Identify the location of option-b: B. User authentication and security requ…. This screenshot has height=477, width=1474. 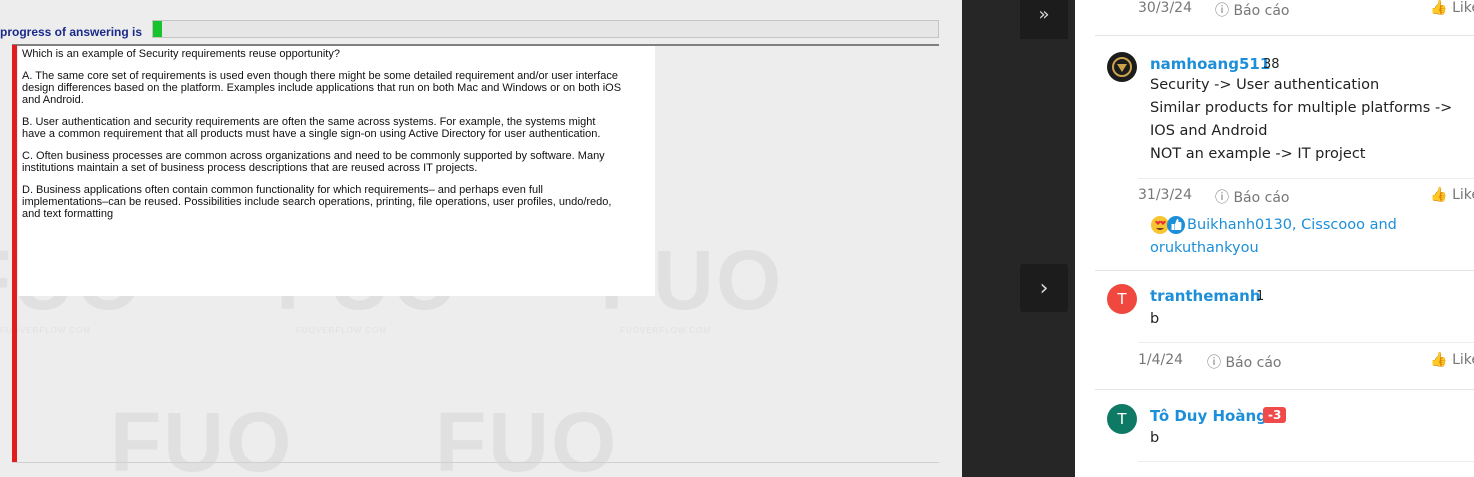
(311, 128).